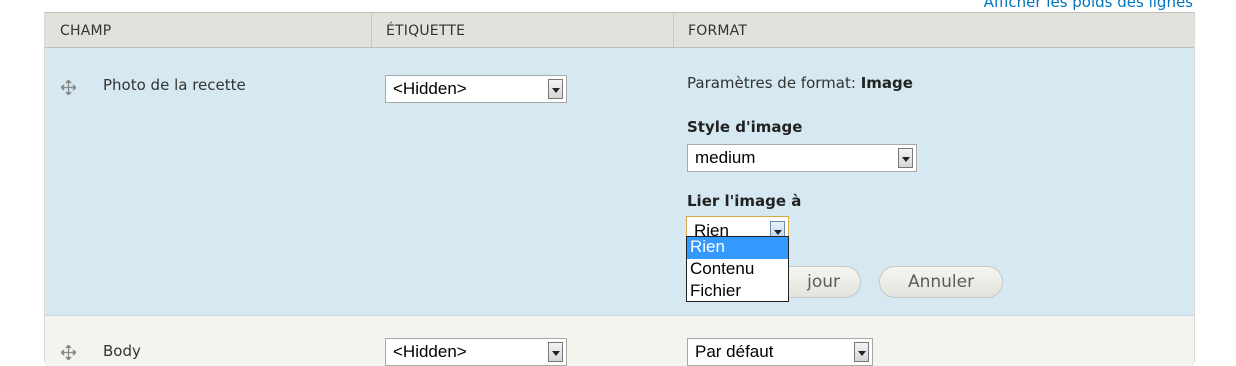 The image size is (1236, 366). What do you see at coordinates (718, 31) in the screenshot?
I see `header-format: FORMAT` at bounding box center [718, 31].